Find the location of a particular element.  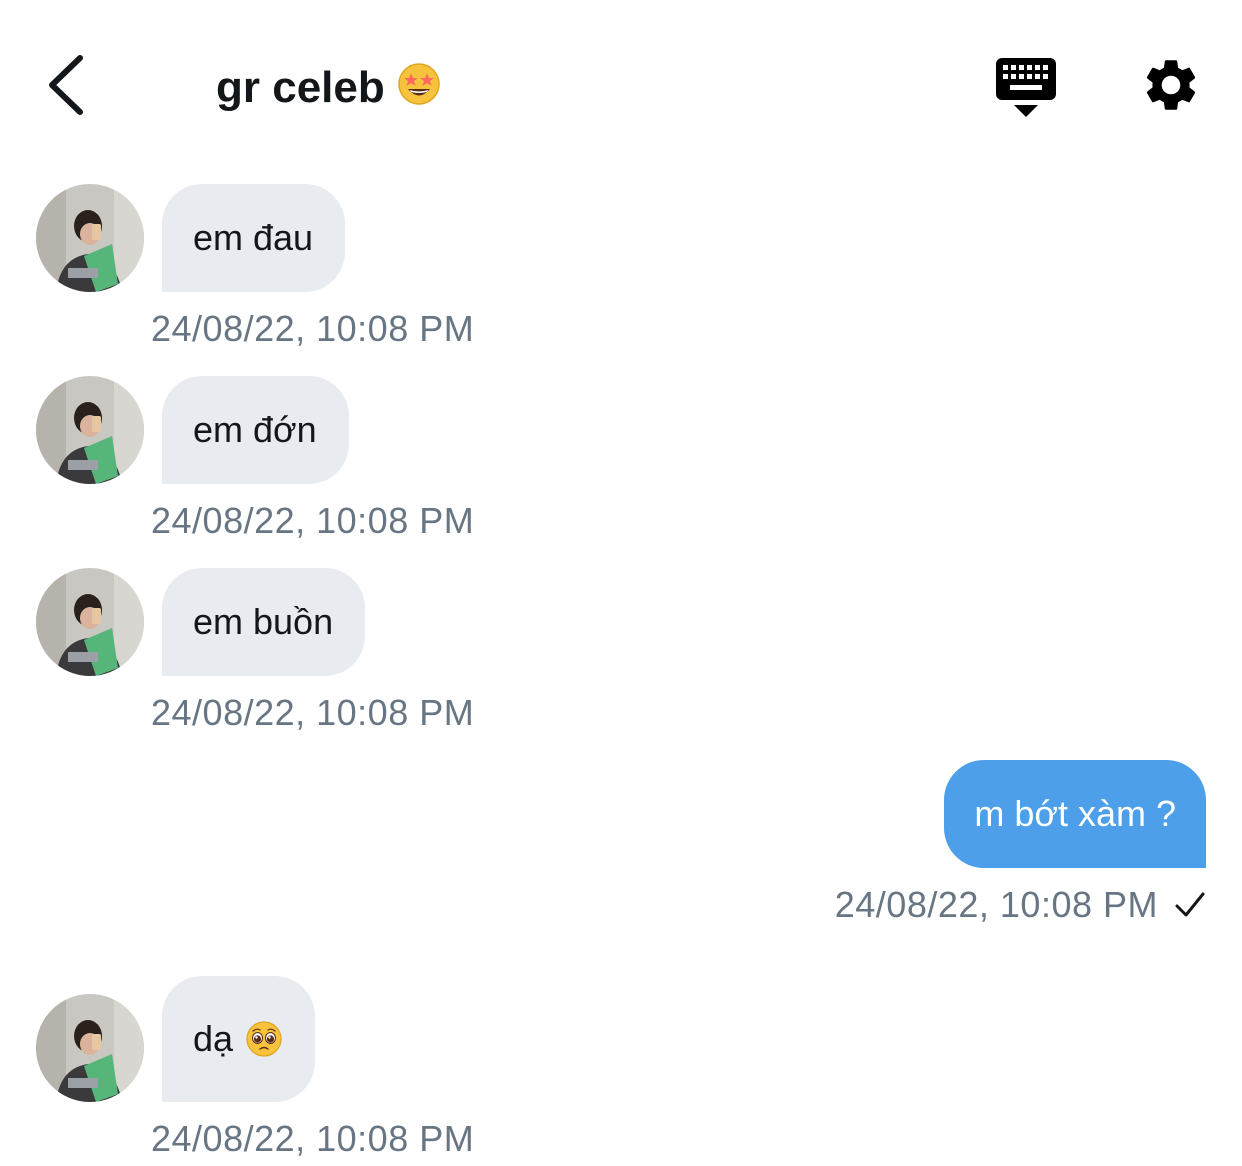

message-text: m bớt xàm ? is located at coordinates (1075, 813).